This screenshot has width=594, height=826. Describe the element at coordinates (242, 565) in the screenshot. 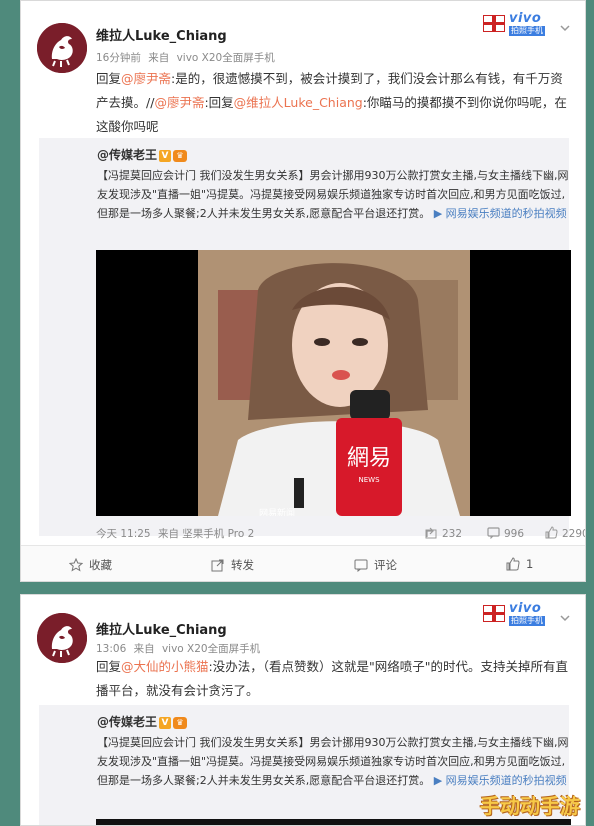

I see `forward-label: 转发` at that location.